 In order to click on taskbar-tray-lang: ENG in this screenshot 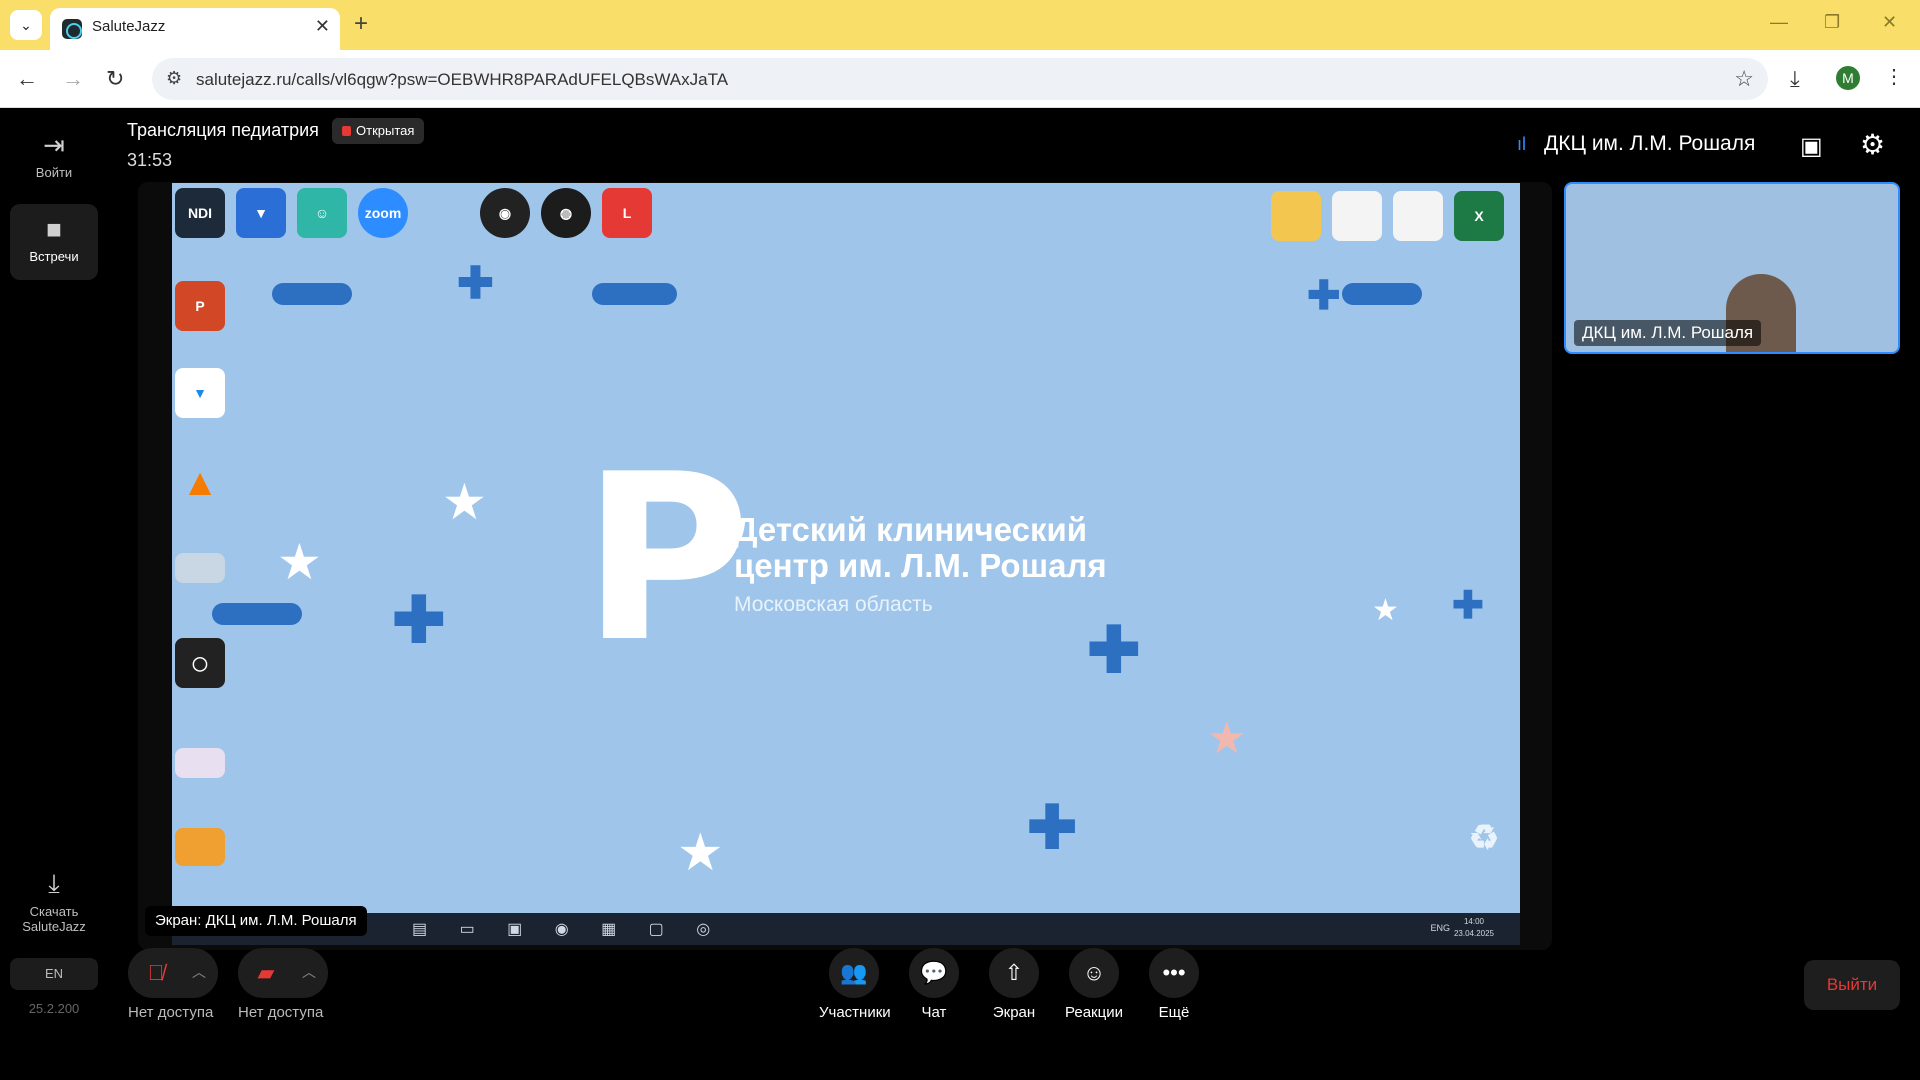, I will do `click(1440, 928)`.